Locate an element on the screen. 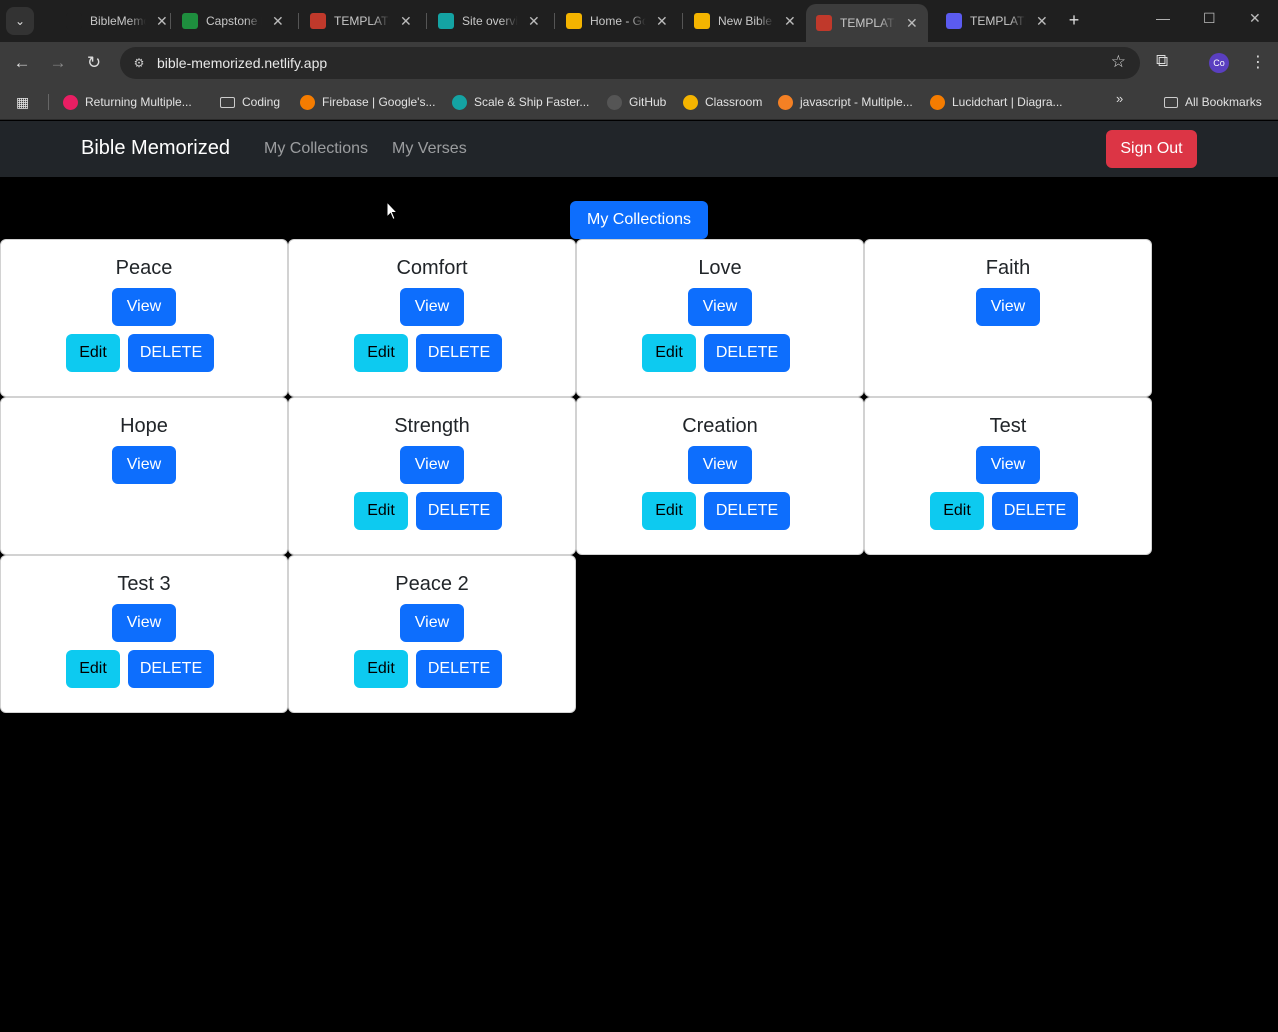 The width and height of the screenshot is (1278, 1032). bookmark-item: Classroom is located at coordinates (722, 102).